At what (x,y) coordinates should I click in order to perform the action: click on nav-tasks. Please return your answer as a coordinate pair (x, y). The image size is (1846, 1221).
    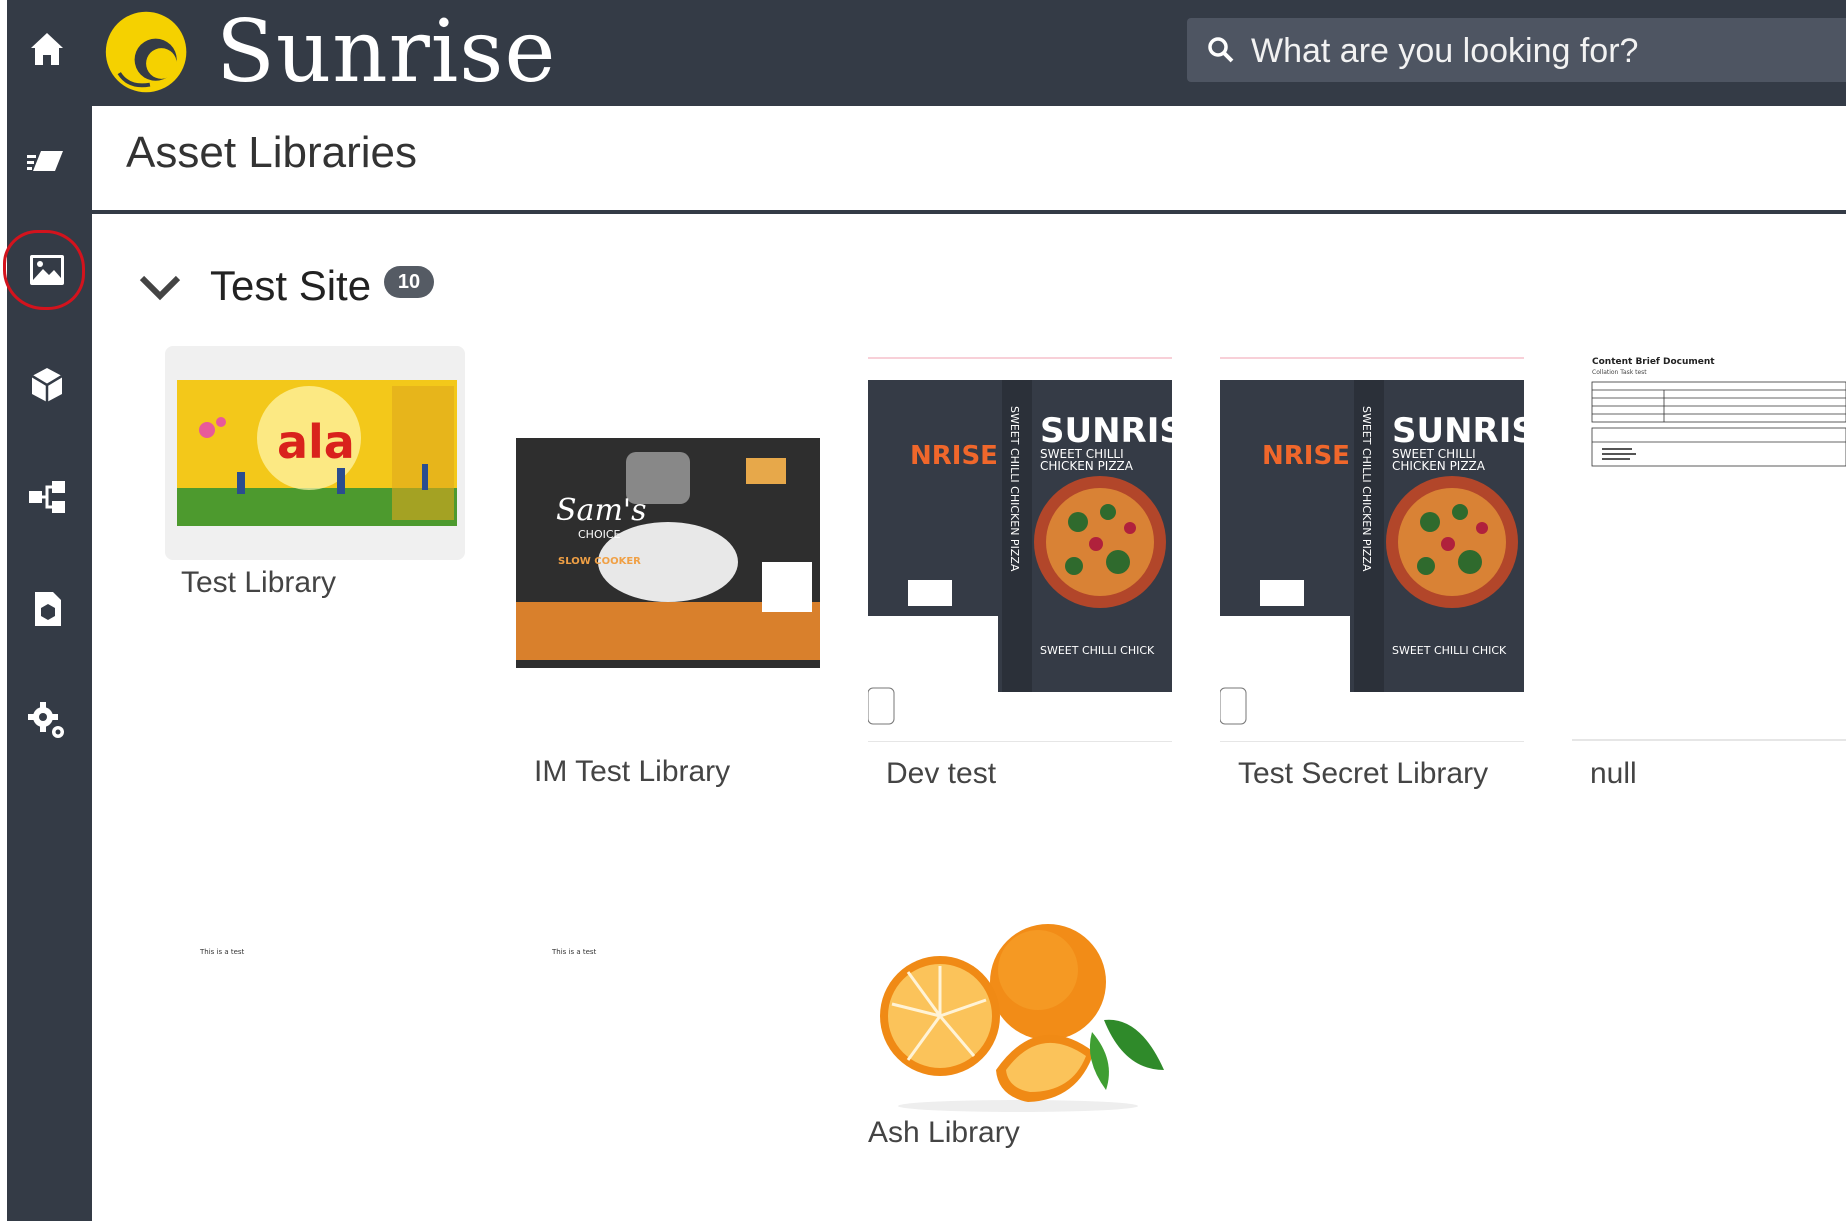
    Looking at the image, I should click on (47, 161).